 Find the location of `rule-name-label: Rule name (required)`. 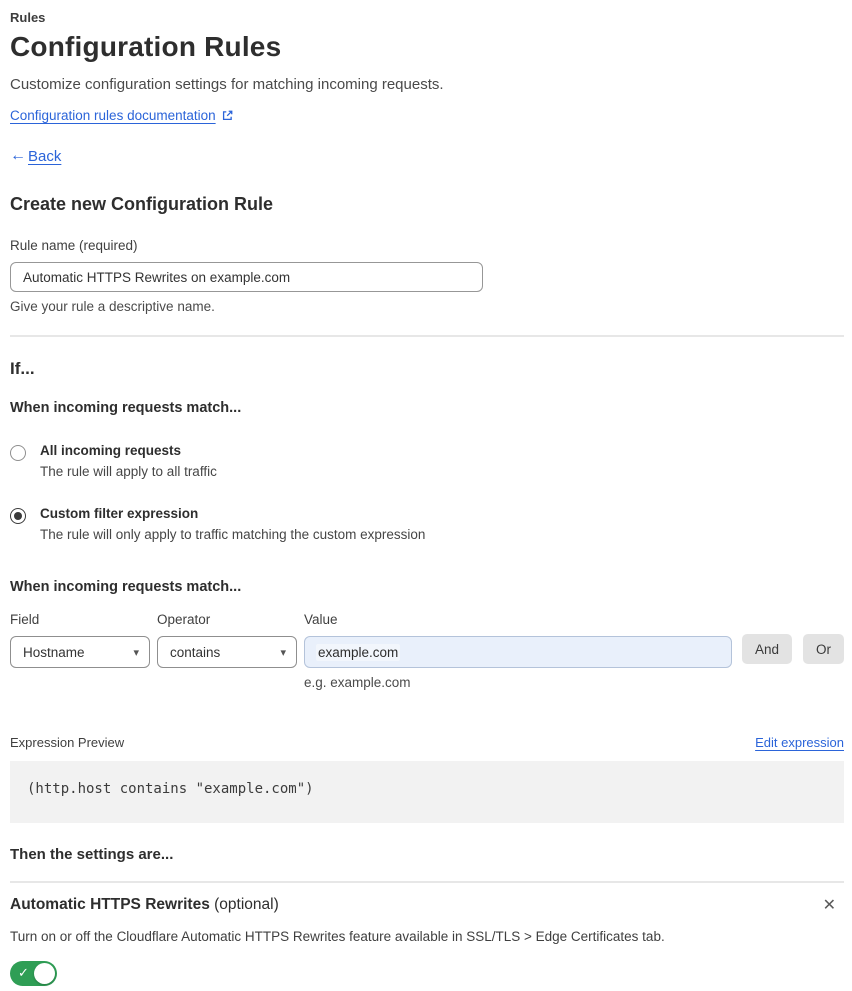

rule-name-label: Rule name (required) is located at coordinates (74, 245).